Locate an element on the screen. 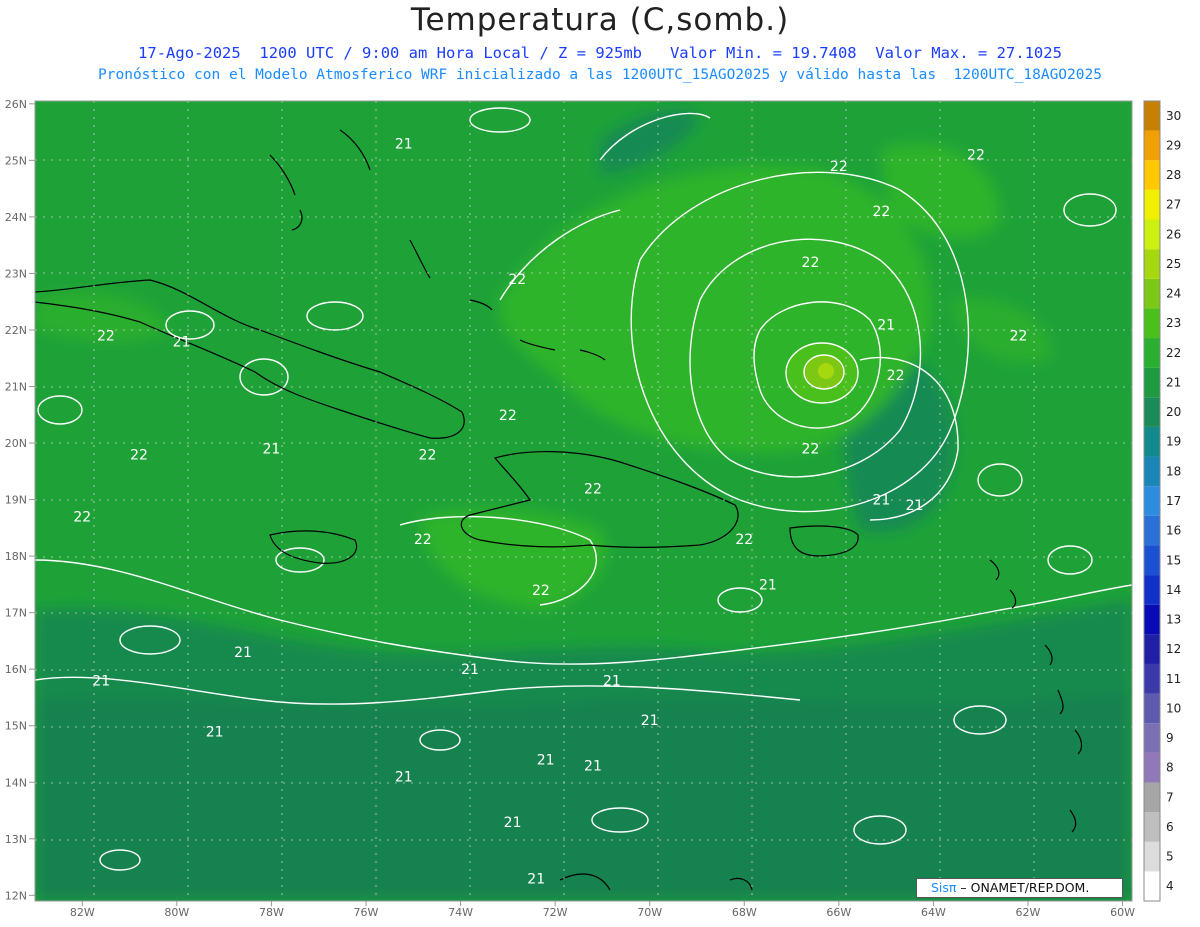  longitude-axis: 82W 80W 78W 76W 74W 72W 70W 68W 66W 64W 62W 60W is located at coordinates (602, 910).